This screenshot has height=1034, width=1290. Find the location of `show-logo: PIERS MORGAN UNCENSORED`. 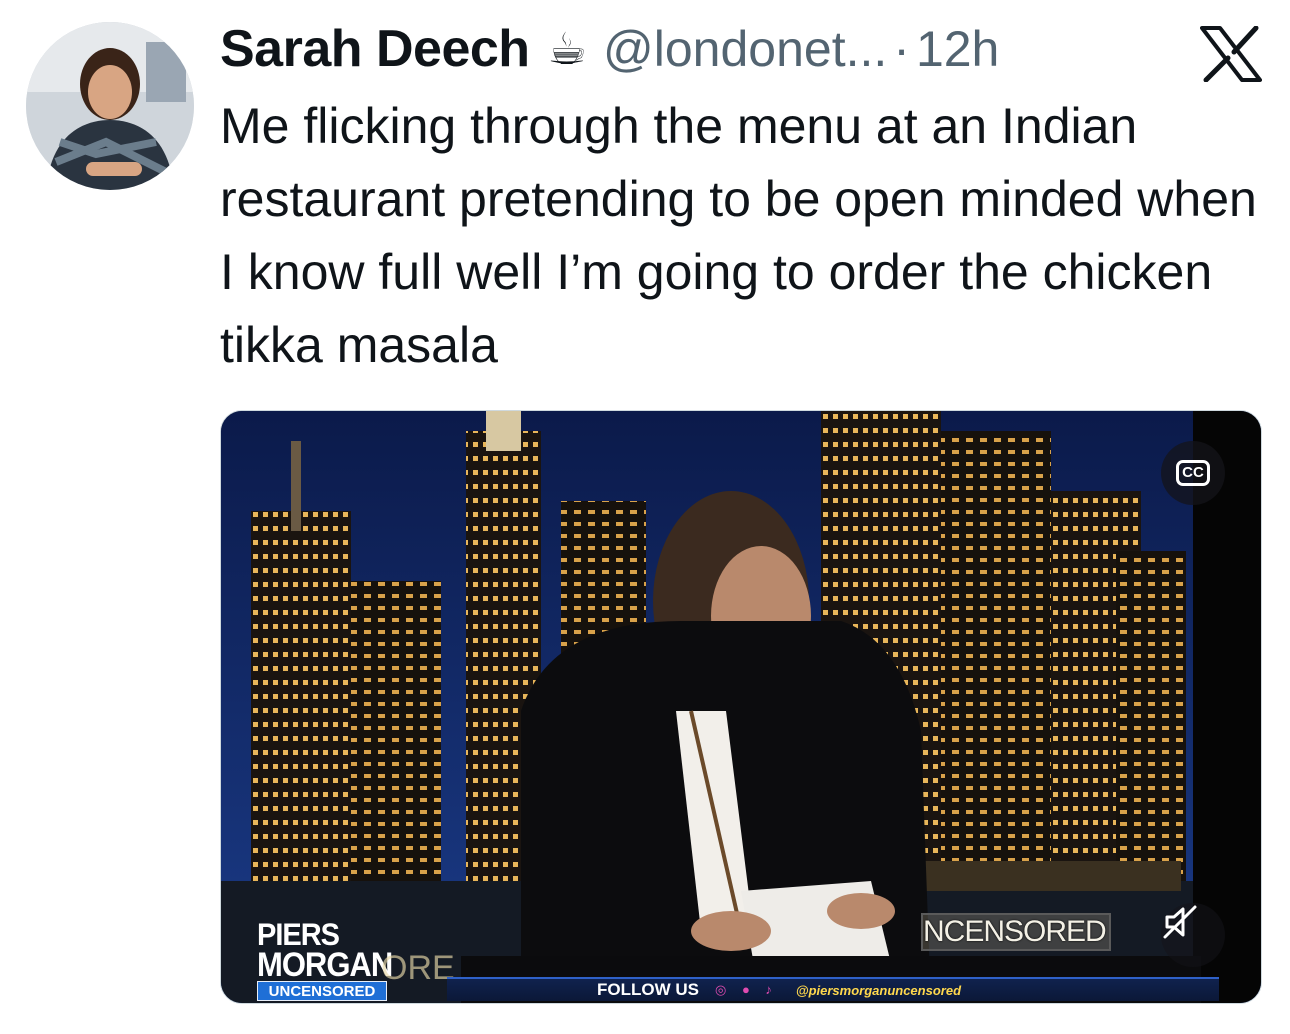

show-logo: PIERS MORGAN UNCENSORED is located at coordinates (317, 959).